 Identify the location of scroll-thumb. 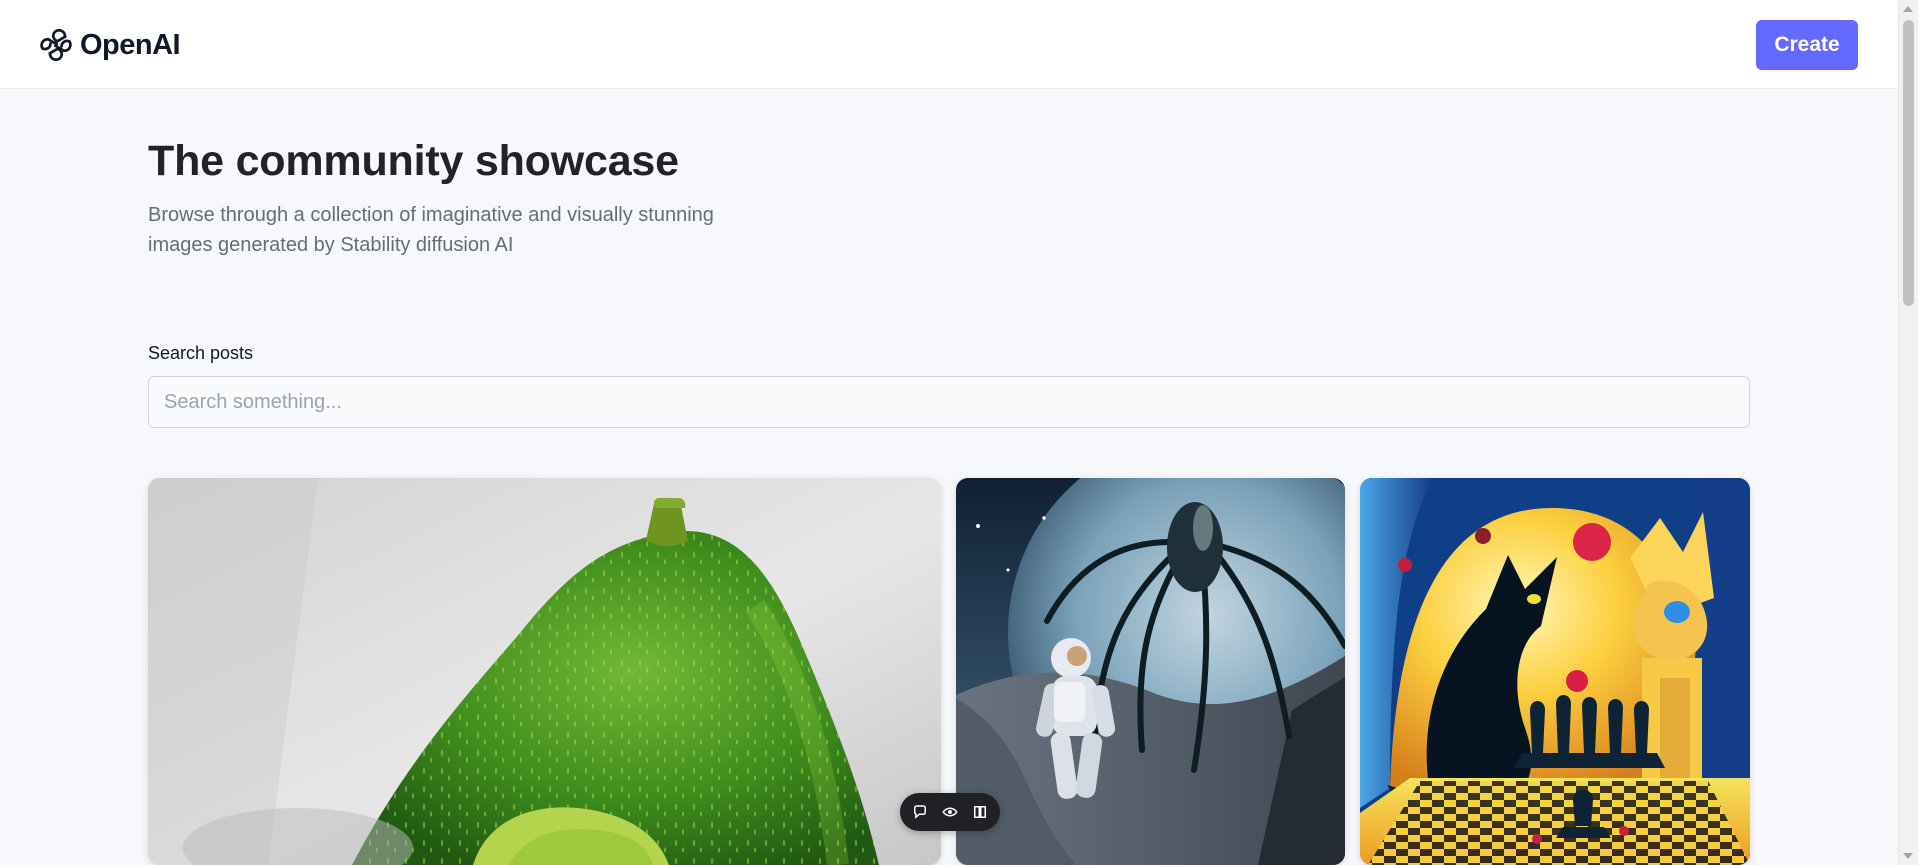
(1908, 163).